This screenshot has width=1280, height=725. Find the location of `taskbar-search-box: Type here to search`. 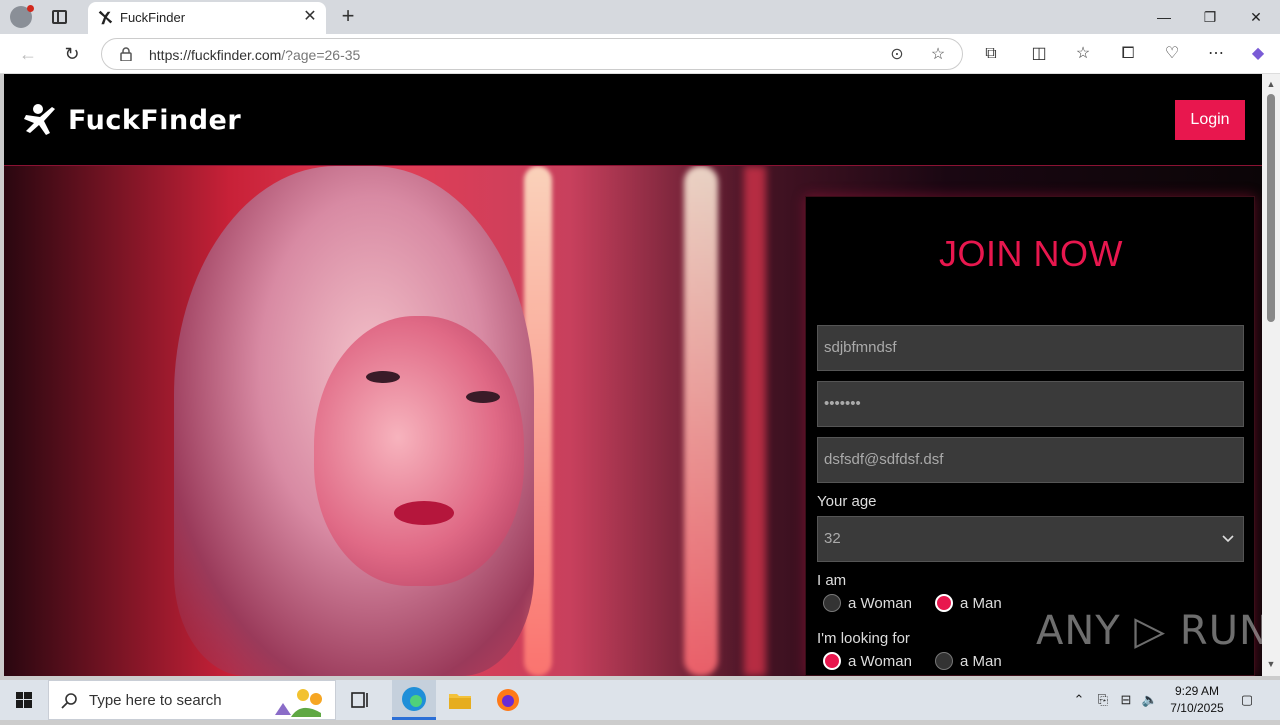

taskbar-search-box: Type here to search is located at coordinates (192, 700).